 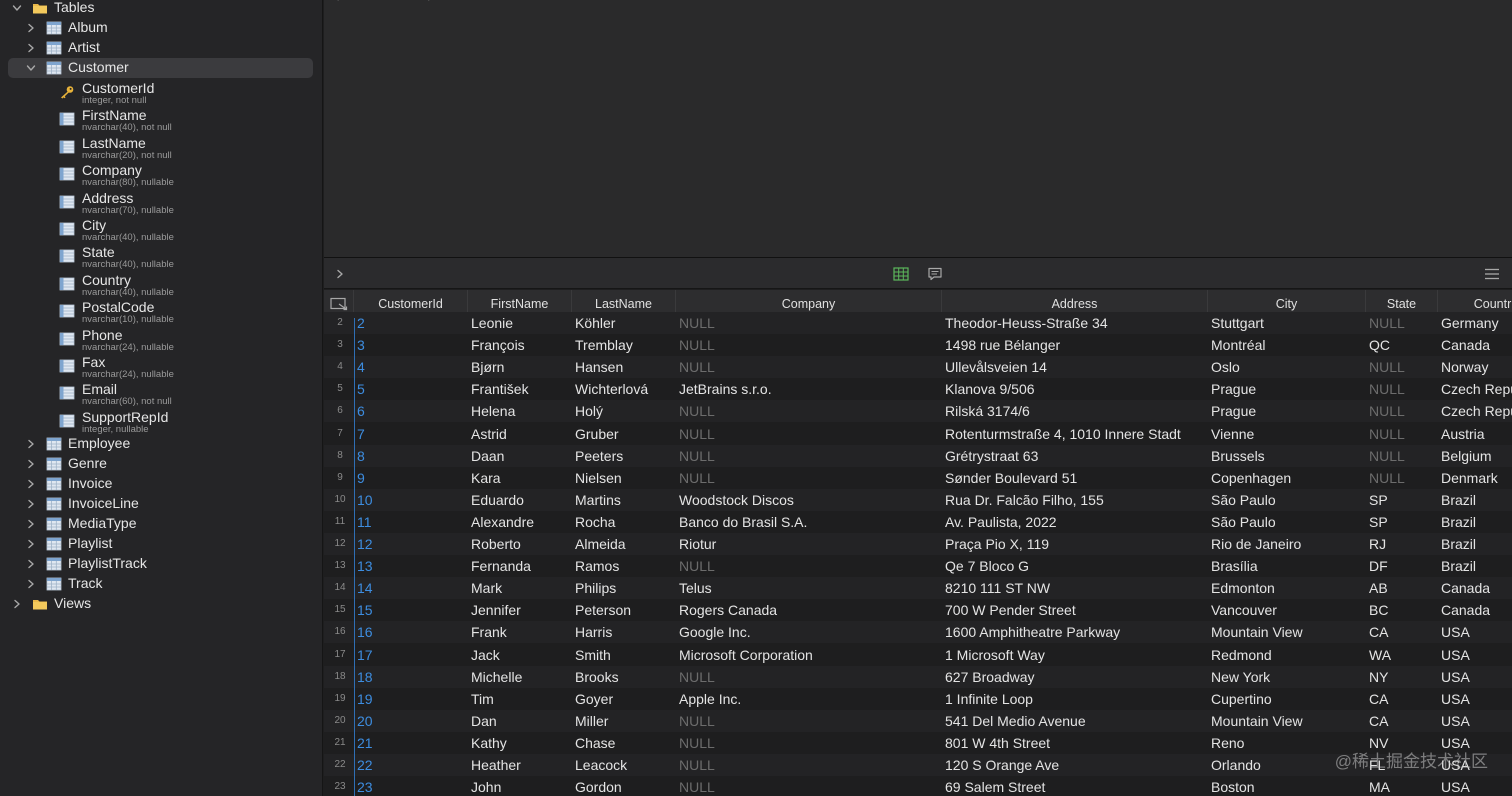 What do you see at coordinates (624, 699) in the screenshot?
I see `cell-last: Goyer` at bounding box center [624, 699].